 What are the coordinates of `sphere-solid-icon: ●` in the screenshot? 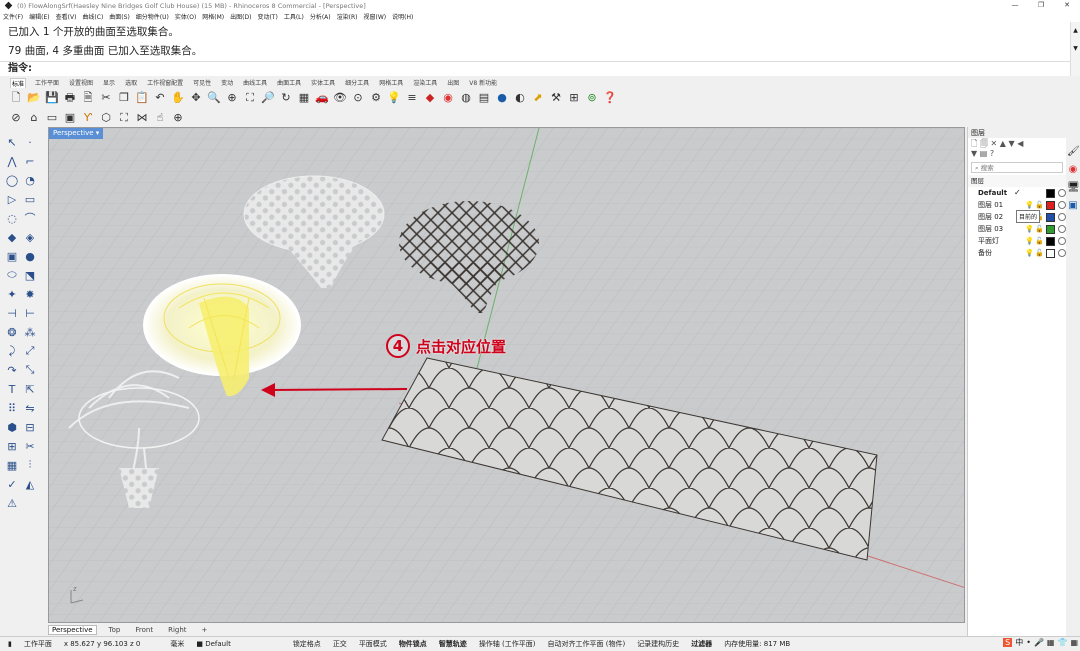 It's located at (30, 256).